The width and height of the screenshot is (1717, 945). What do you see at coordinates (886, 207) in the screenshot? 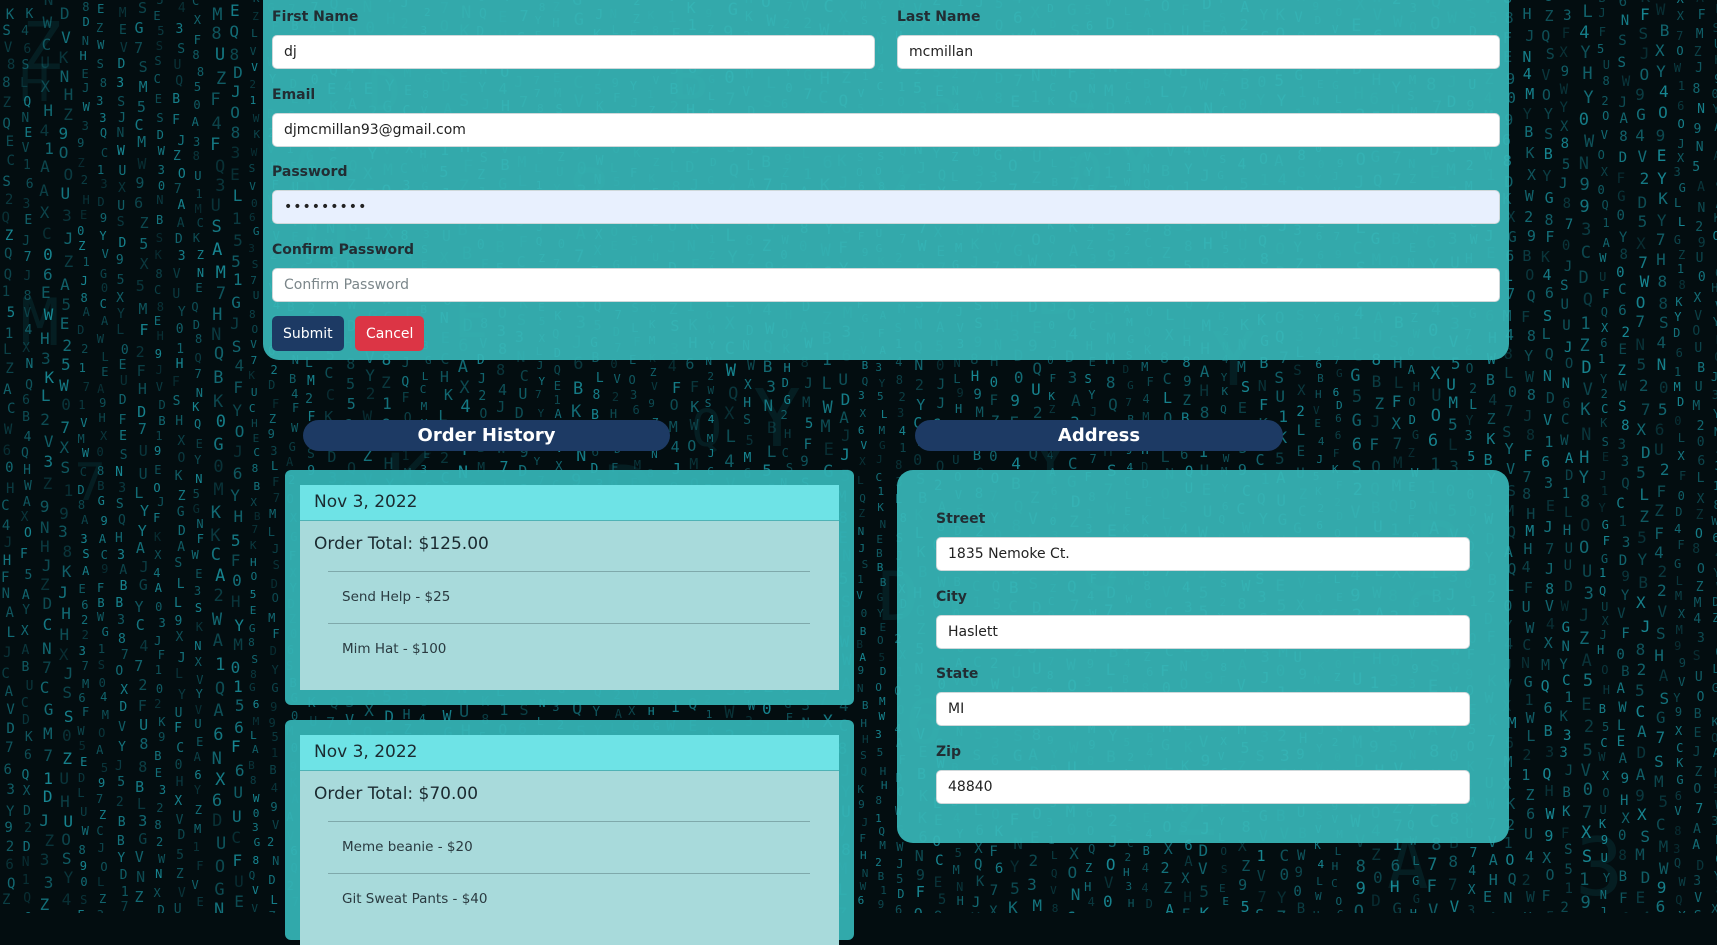
I see `password-input` at bounding box center [886, 207].